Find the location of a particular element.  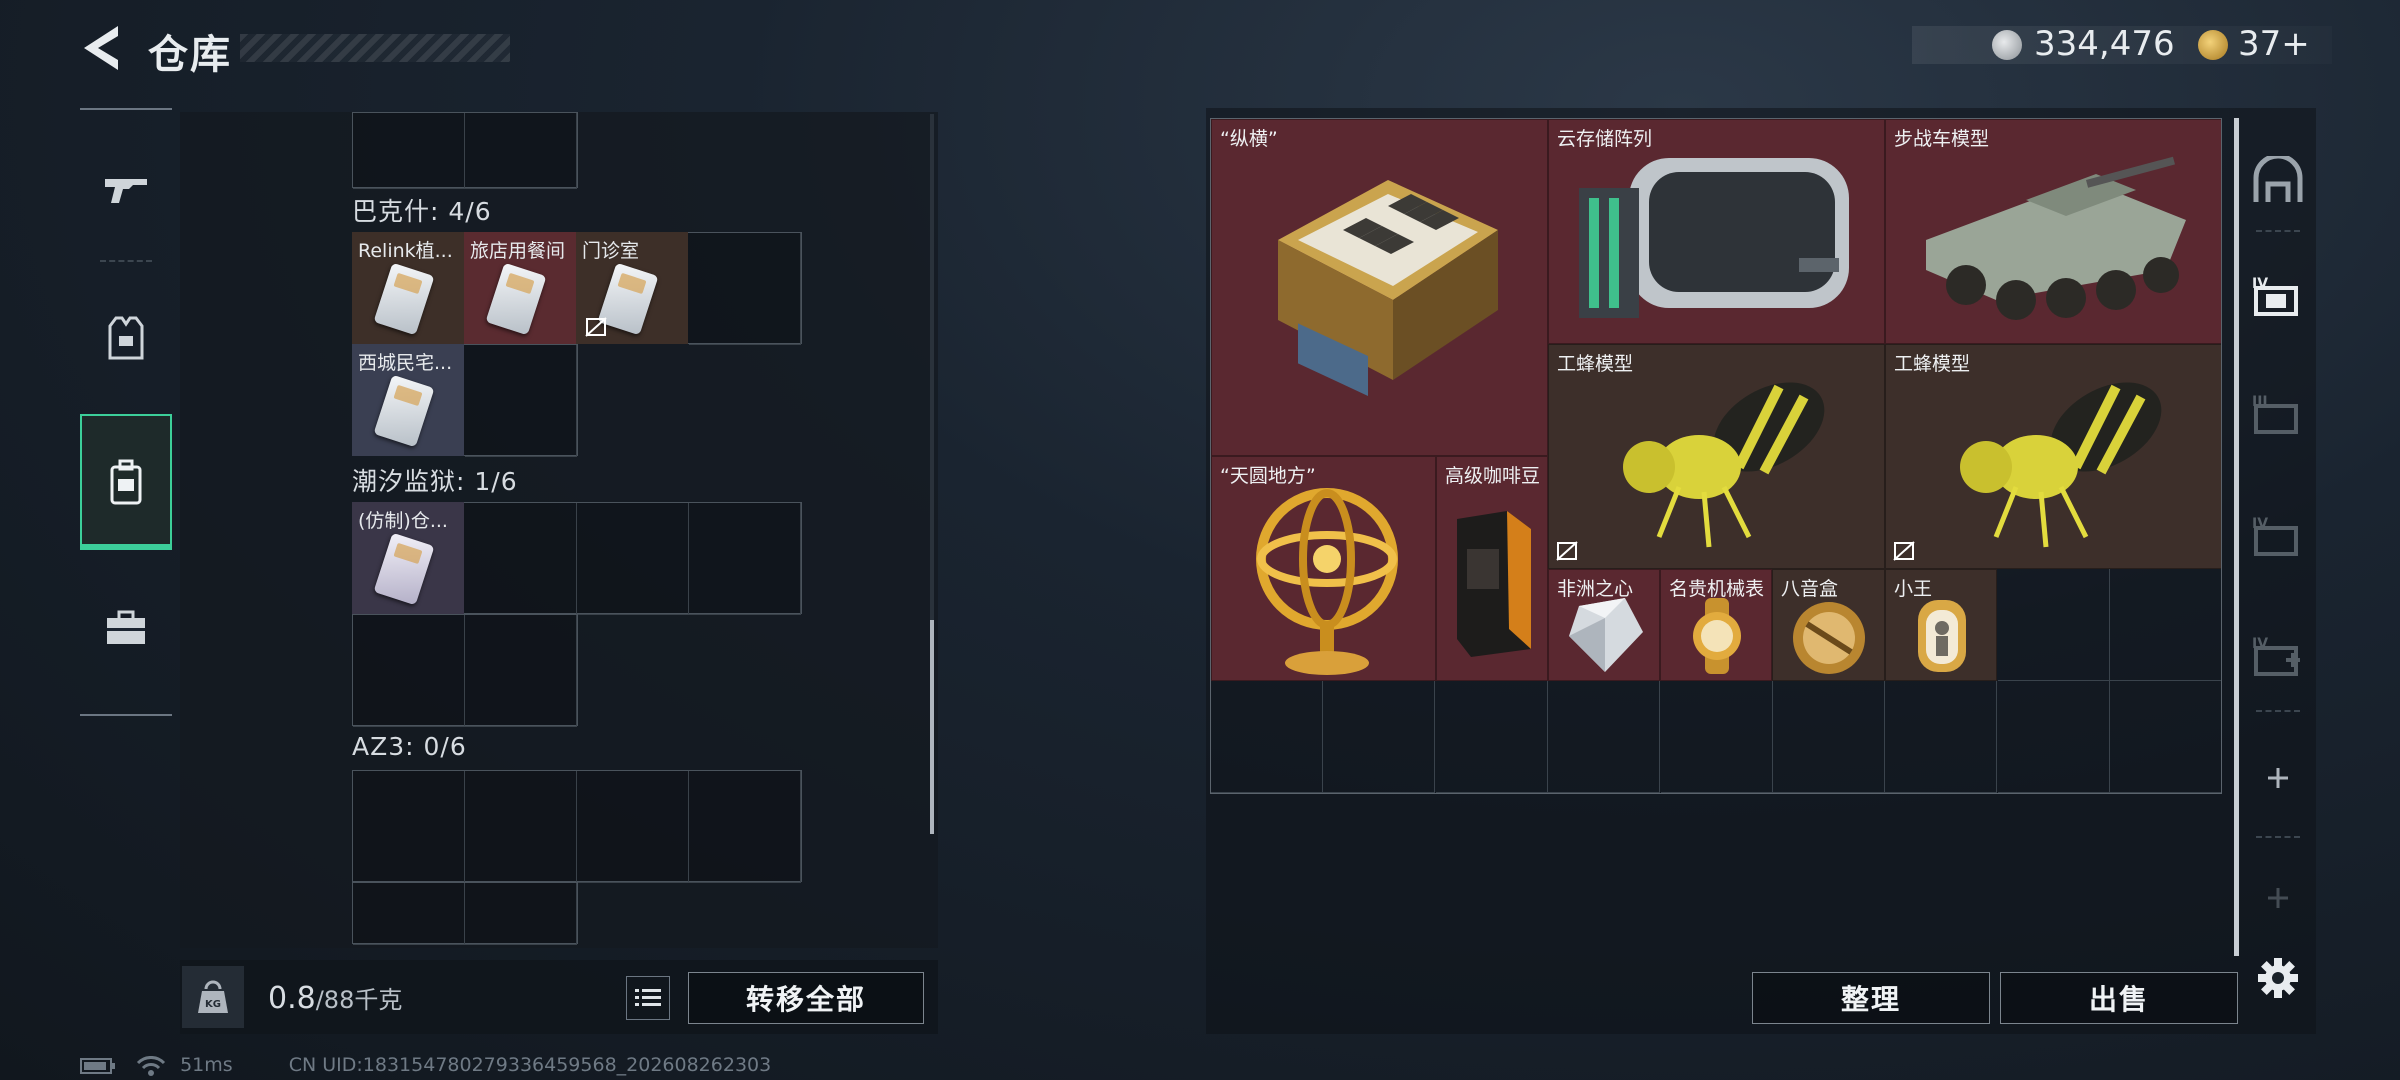

item-worker-bee-model-2: 工蜂模型 is located at coordinates (2053, 456).